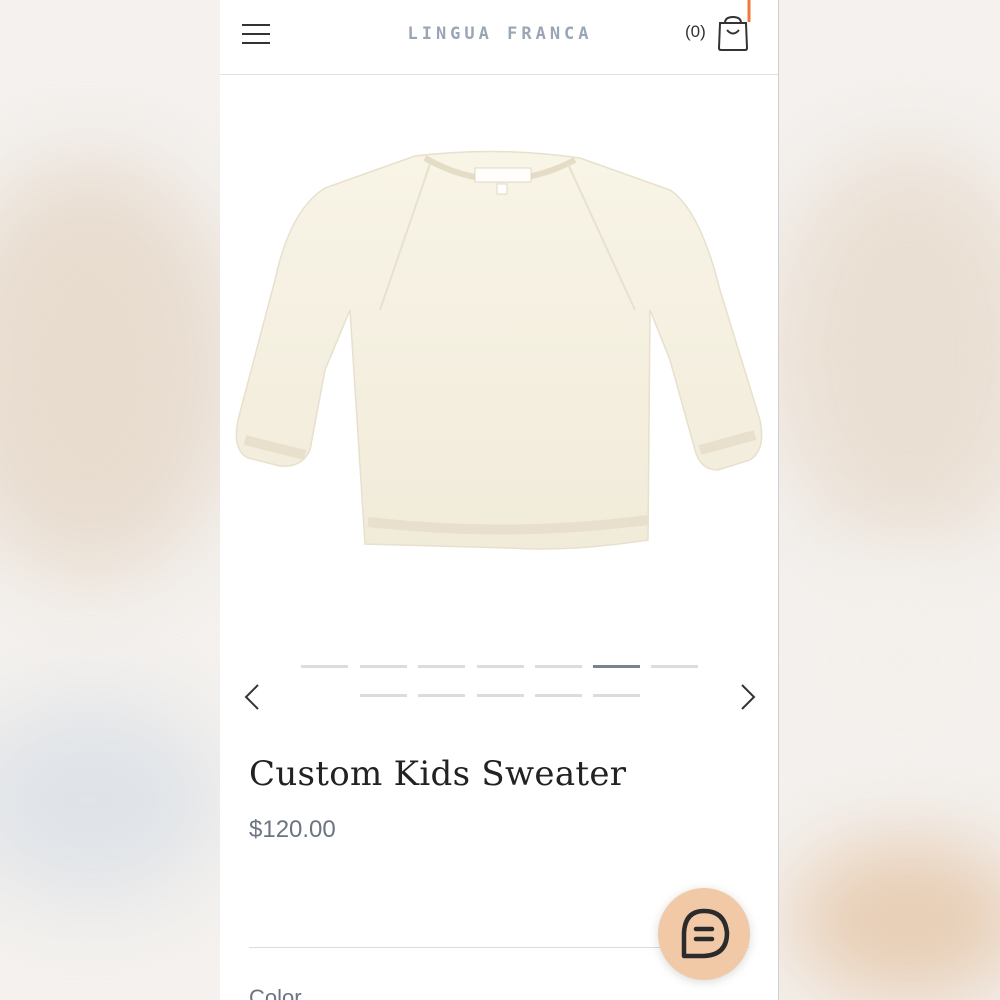  I want to click on hamburger-menu-icon, so click(256, 34).